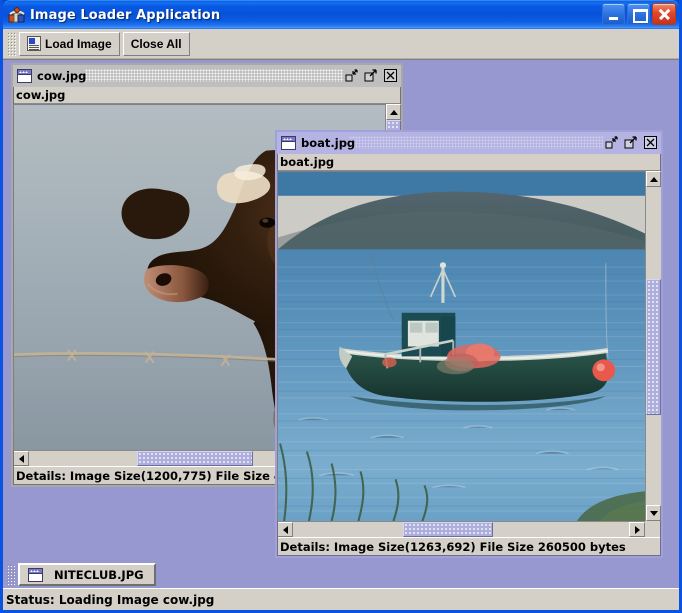  Describe the element at coordinates (125, 15) in the screenshot. I see `window-title: Image Loader Application` at that location.